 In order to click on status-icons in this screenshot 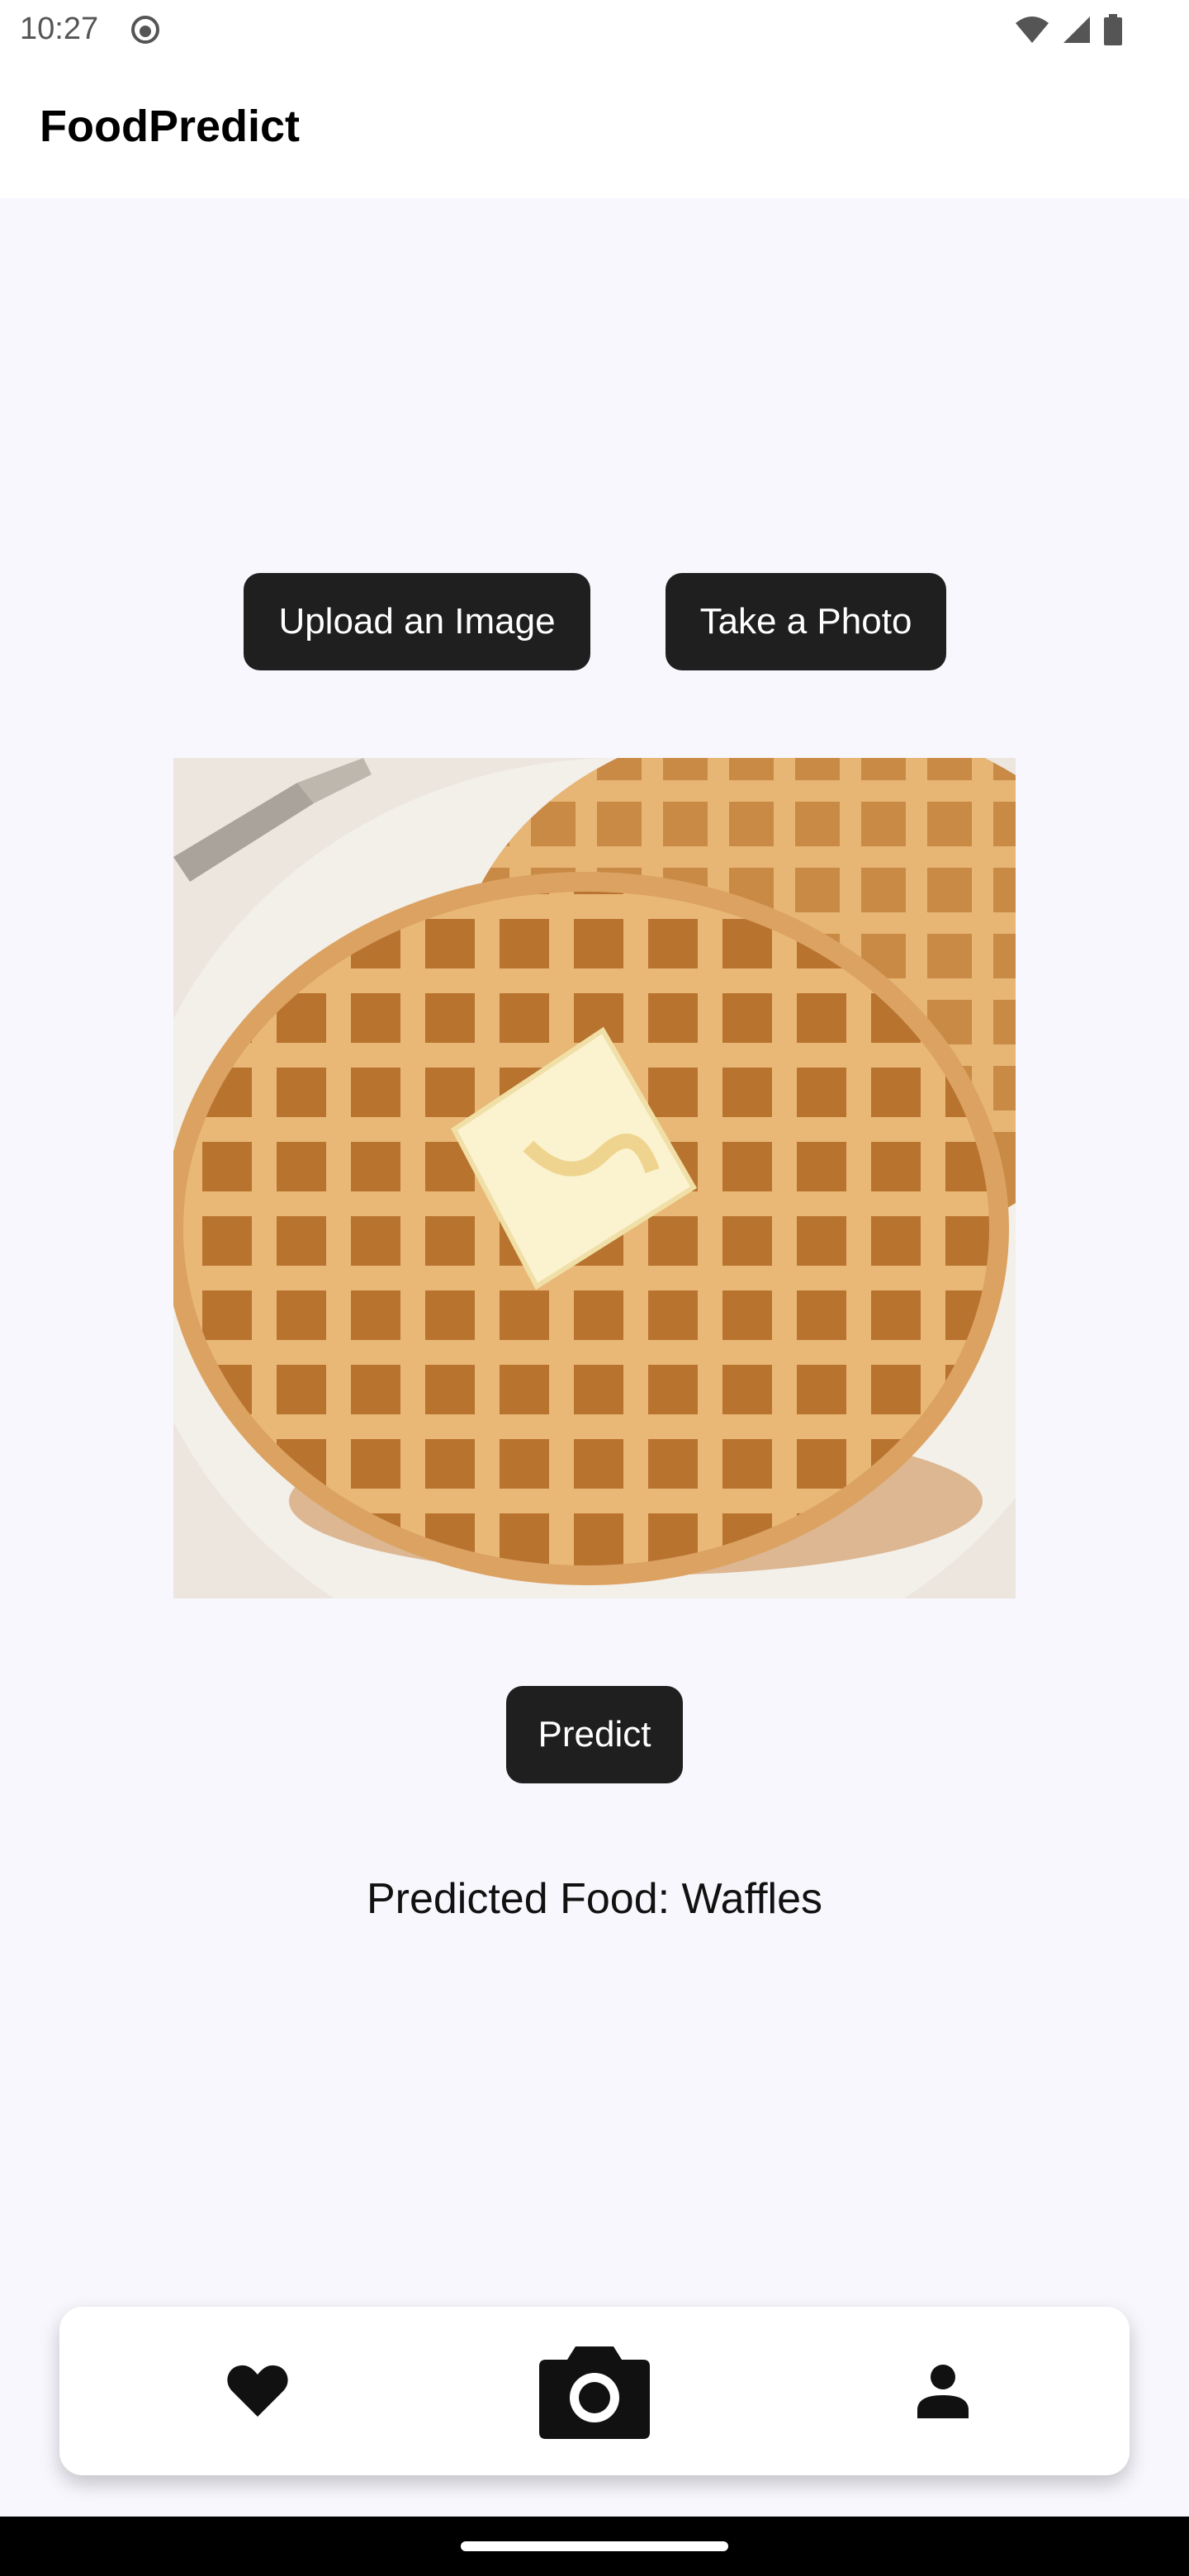, I will do `click(1068, 29)`.